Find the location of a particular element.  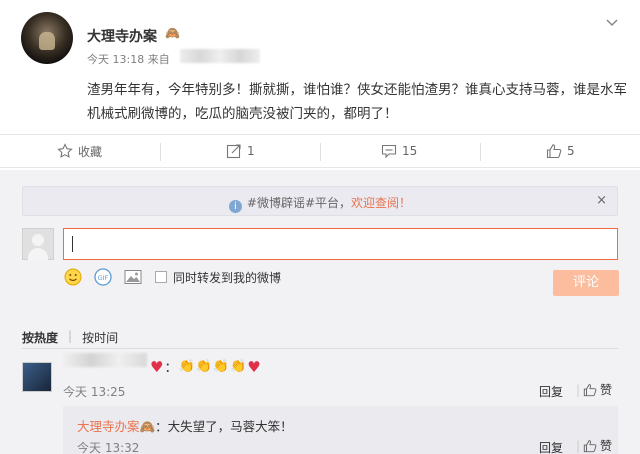

forward-checkbox is located at coordinates (161, 277).